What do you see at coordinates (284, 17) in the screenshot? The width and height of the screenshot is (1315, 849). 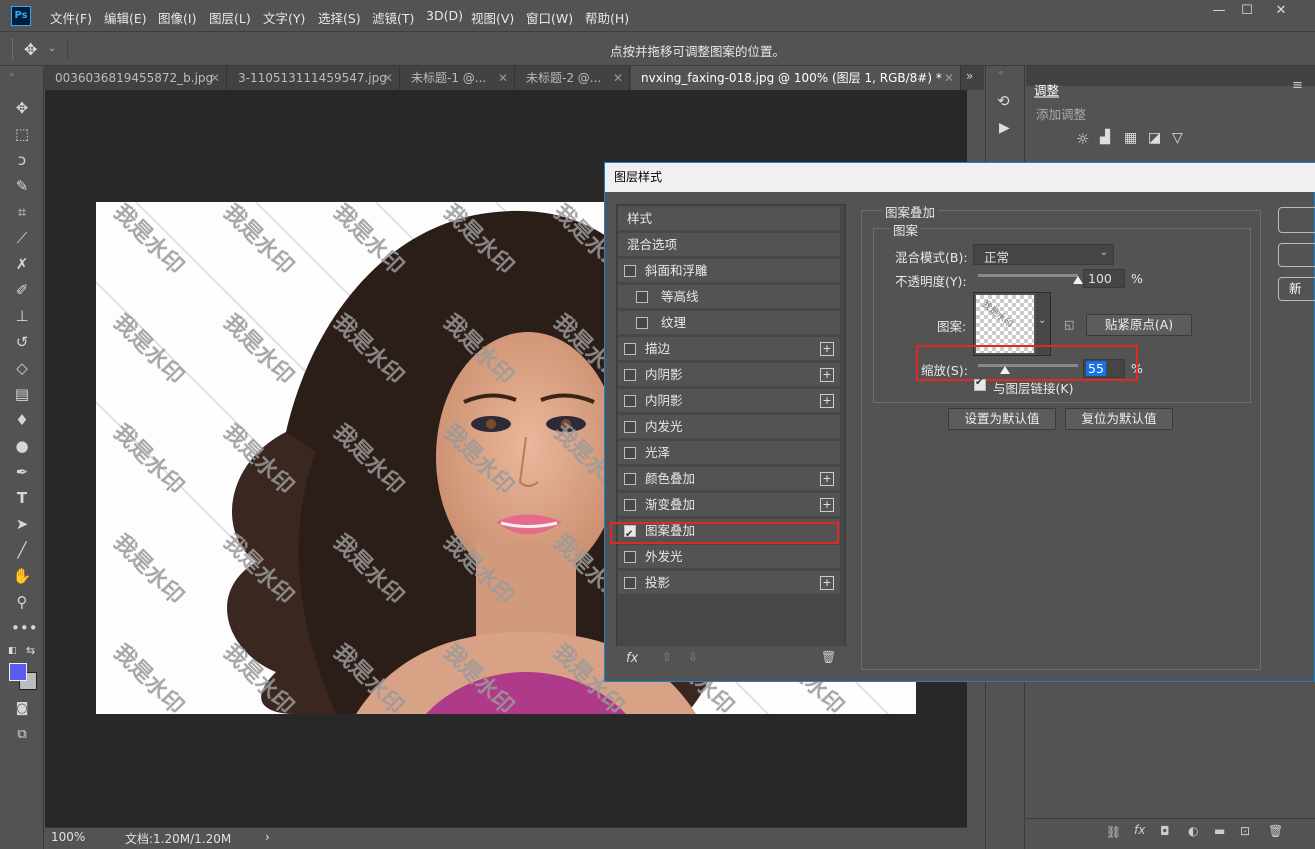 I see `menu-item: 文字(Y)` at bounding box center [284, 17].